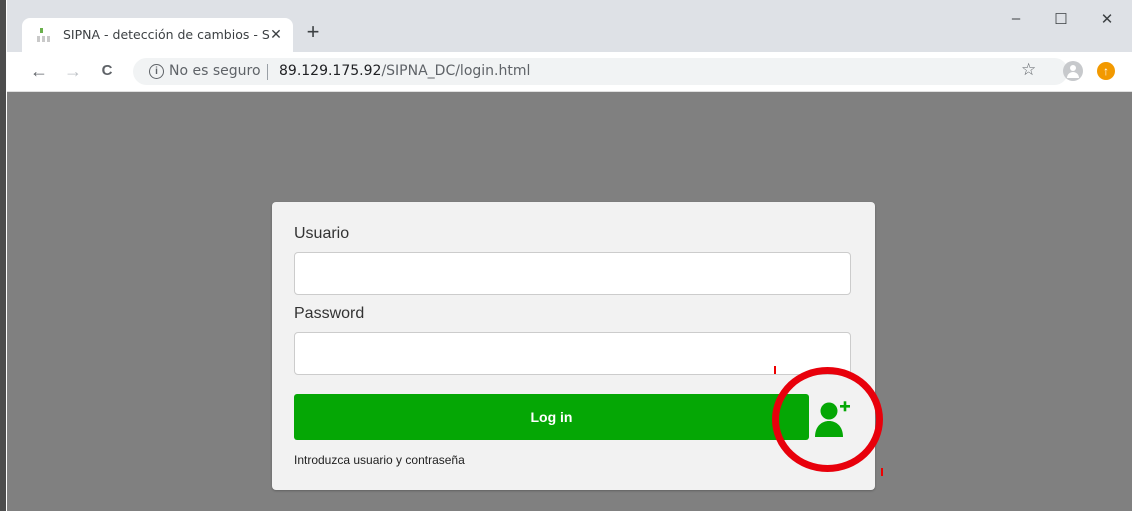 The image size is (1132, 511). I want to click on password-input, so click(572, 353).